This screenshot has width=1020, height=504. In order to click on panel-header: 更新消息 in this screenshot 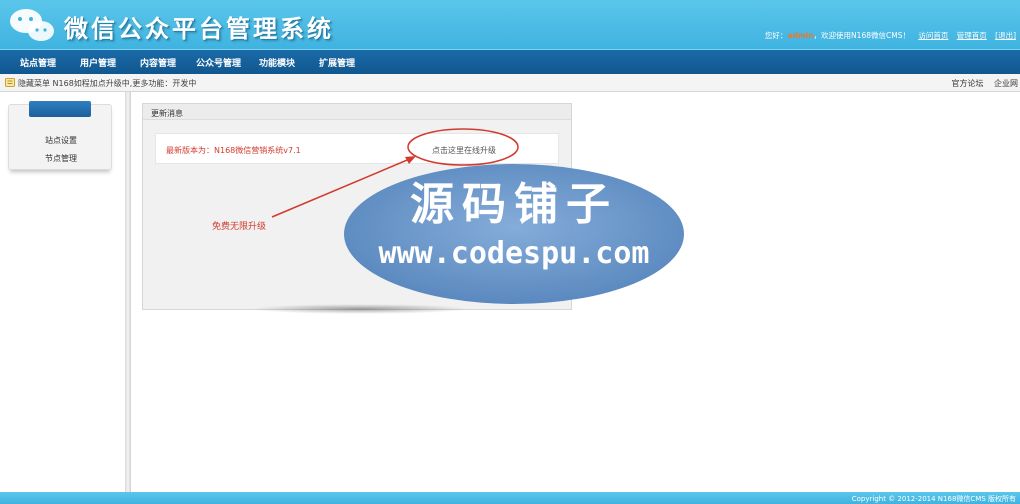, I will do `click(357, 112)`.